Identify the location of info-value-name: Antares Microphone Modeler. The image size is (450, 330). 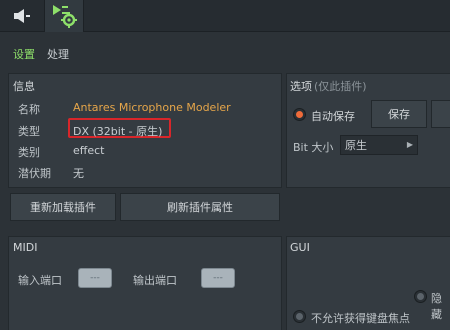
(152, 107).